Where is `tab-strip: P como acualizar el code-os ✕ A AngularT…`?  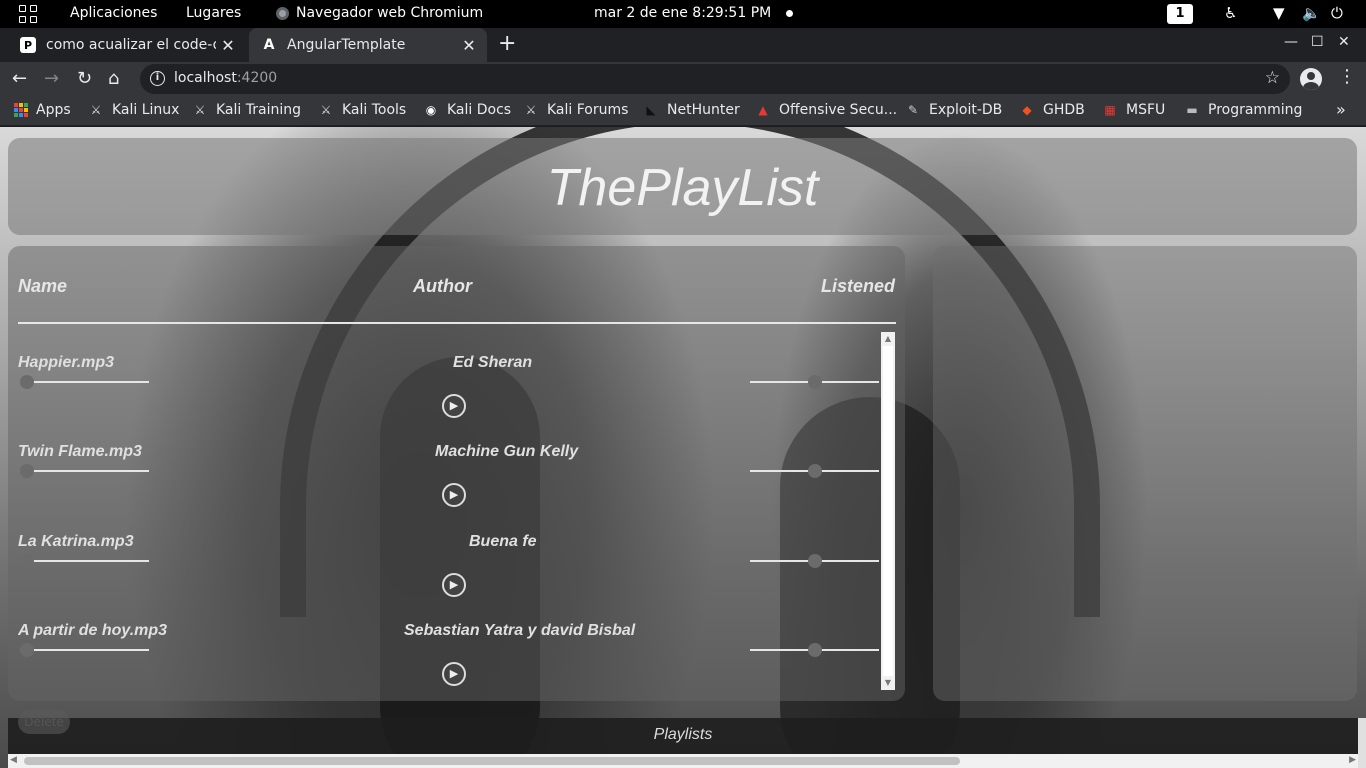
tab-strip: P como acualizar el code-os ✕ A AngularT… is located at coordinates (683, 45).